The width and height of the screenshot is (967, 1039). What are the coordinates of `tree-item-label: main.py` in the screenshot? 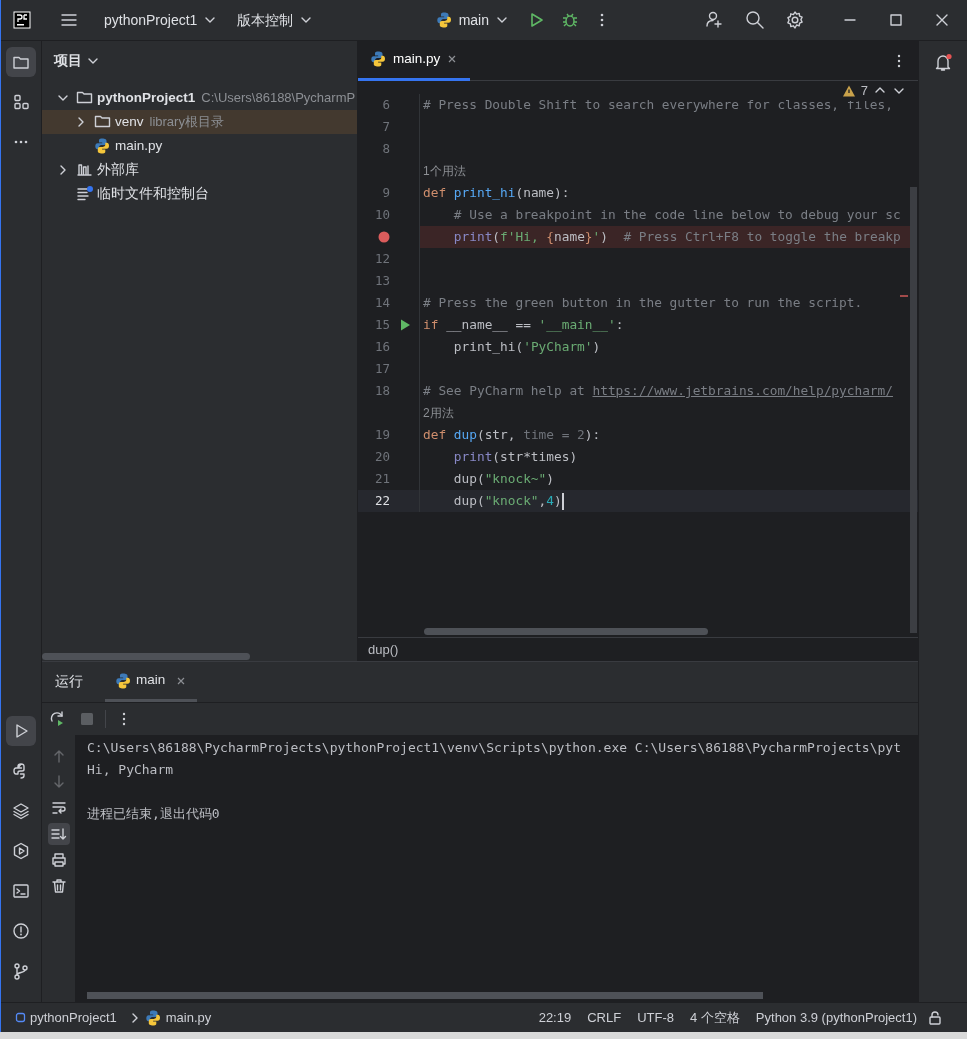 It's located at (139, 145).